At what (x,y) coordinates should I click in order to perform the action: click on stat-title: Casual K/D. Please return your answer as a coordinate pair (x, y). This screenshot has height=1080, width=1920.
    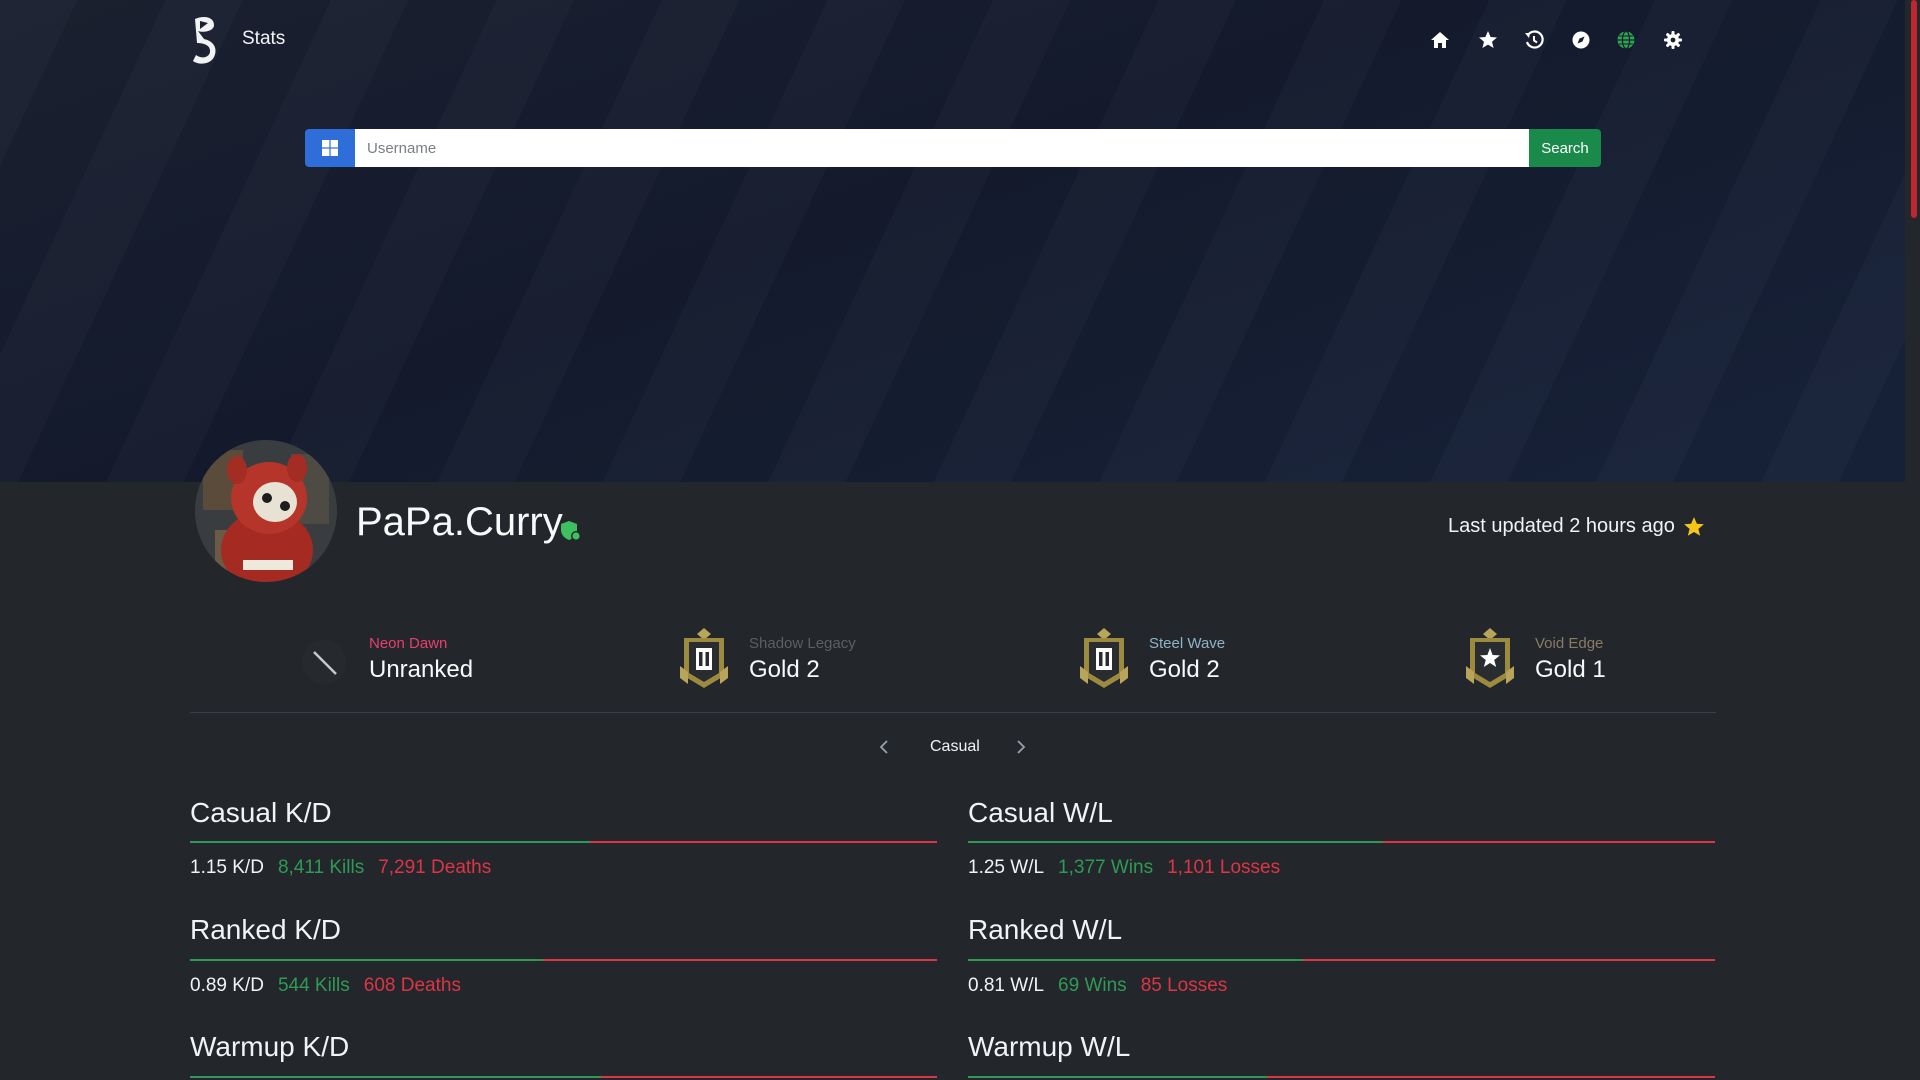
    Looking at the image, I should click on (261, 812).